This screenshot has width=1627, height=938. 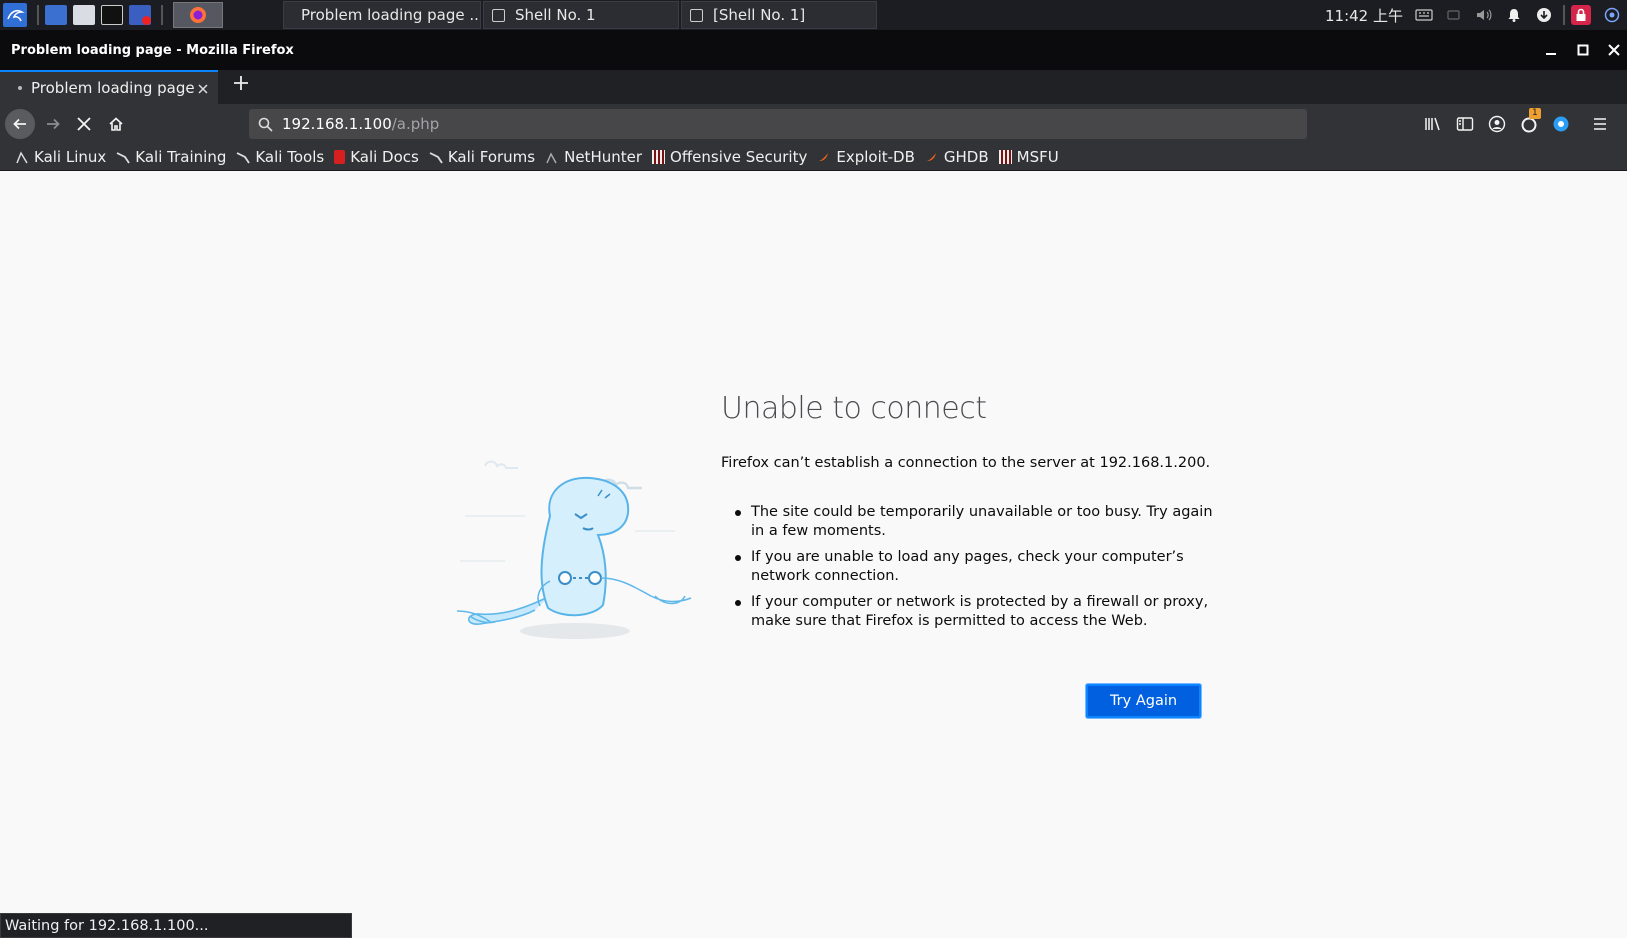 I want to click on file-manager-icon, so click(x=84, y=15).